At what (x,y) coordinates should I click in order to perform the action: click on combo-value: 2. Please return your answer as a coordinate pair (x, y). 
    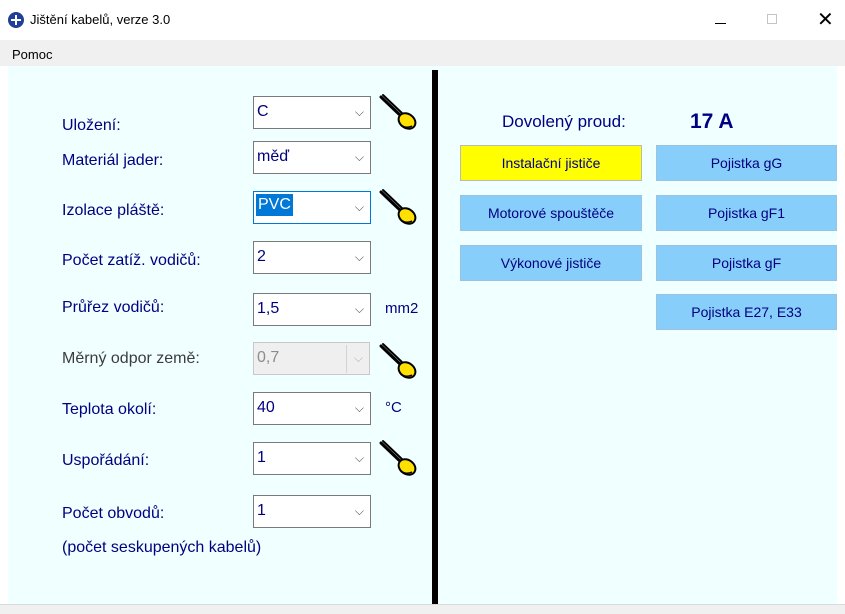
    Looking at the image, I should click on (261, 256).